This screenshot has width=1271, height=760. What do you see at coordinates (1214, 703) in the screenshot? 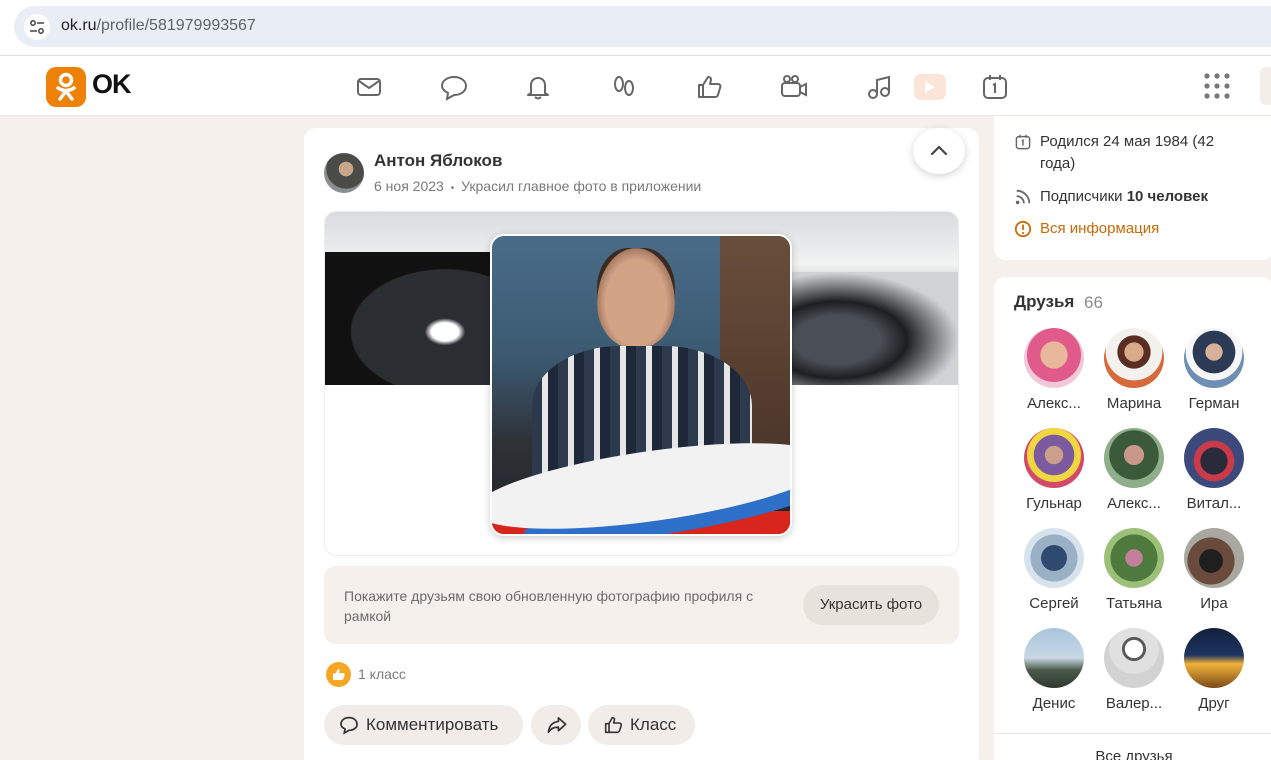
I see `friend-name: Друг` at bounding box center [1214, 703].